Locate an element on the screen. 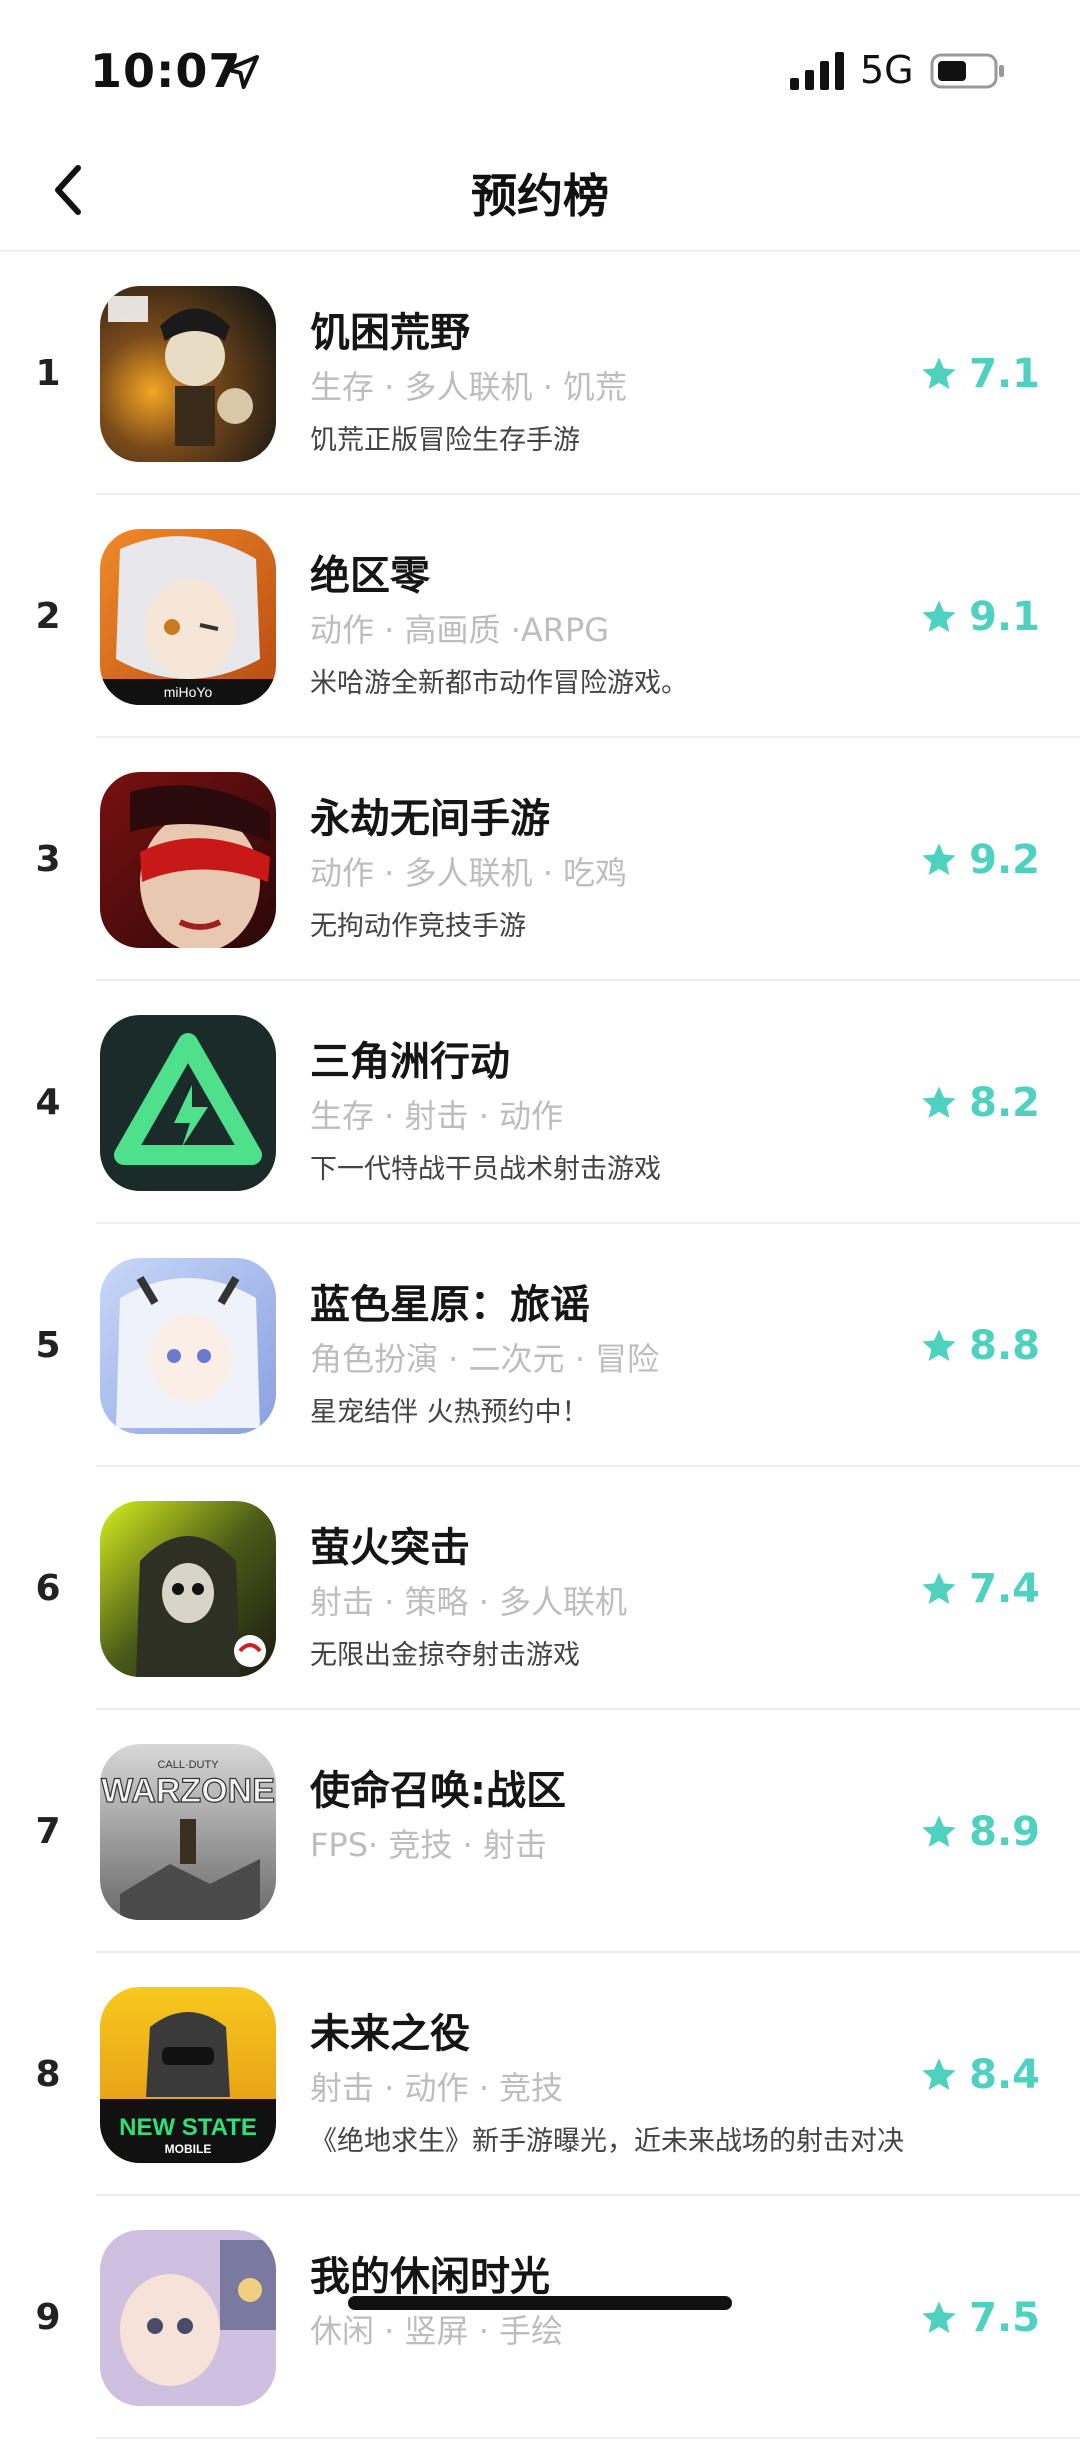  rating: 9.1 is located at coordinates (979, 616).